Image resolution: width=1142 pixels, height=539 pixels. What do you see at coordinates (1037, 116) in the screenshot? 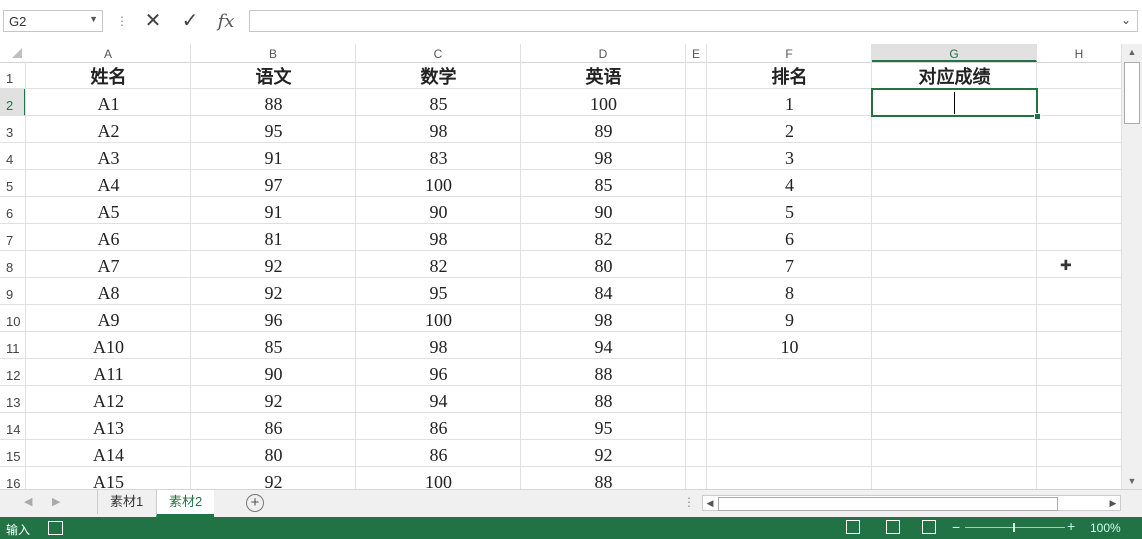
I see `fill-handle` at bounding box center [1037, 116].